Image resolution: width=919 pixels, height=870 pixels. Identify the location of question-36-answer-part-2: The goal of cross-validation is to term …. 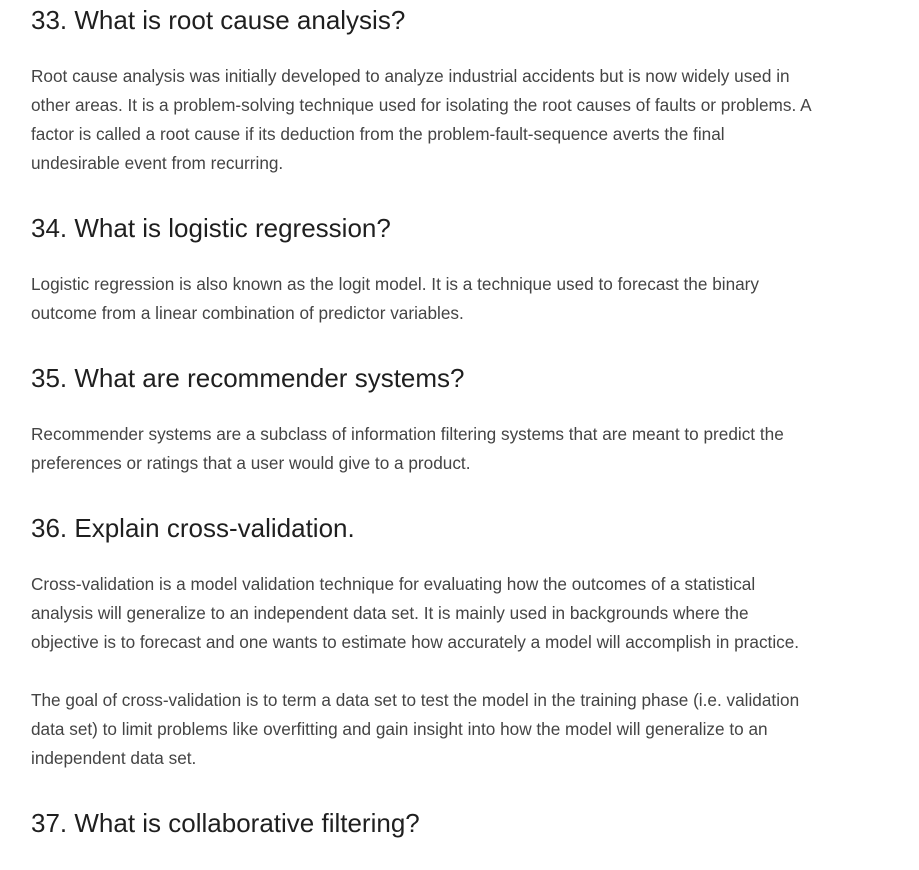
(415, 729).